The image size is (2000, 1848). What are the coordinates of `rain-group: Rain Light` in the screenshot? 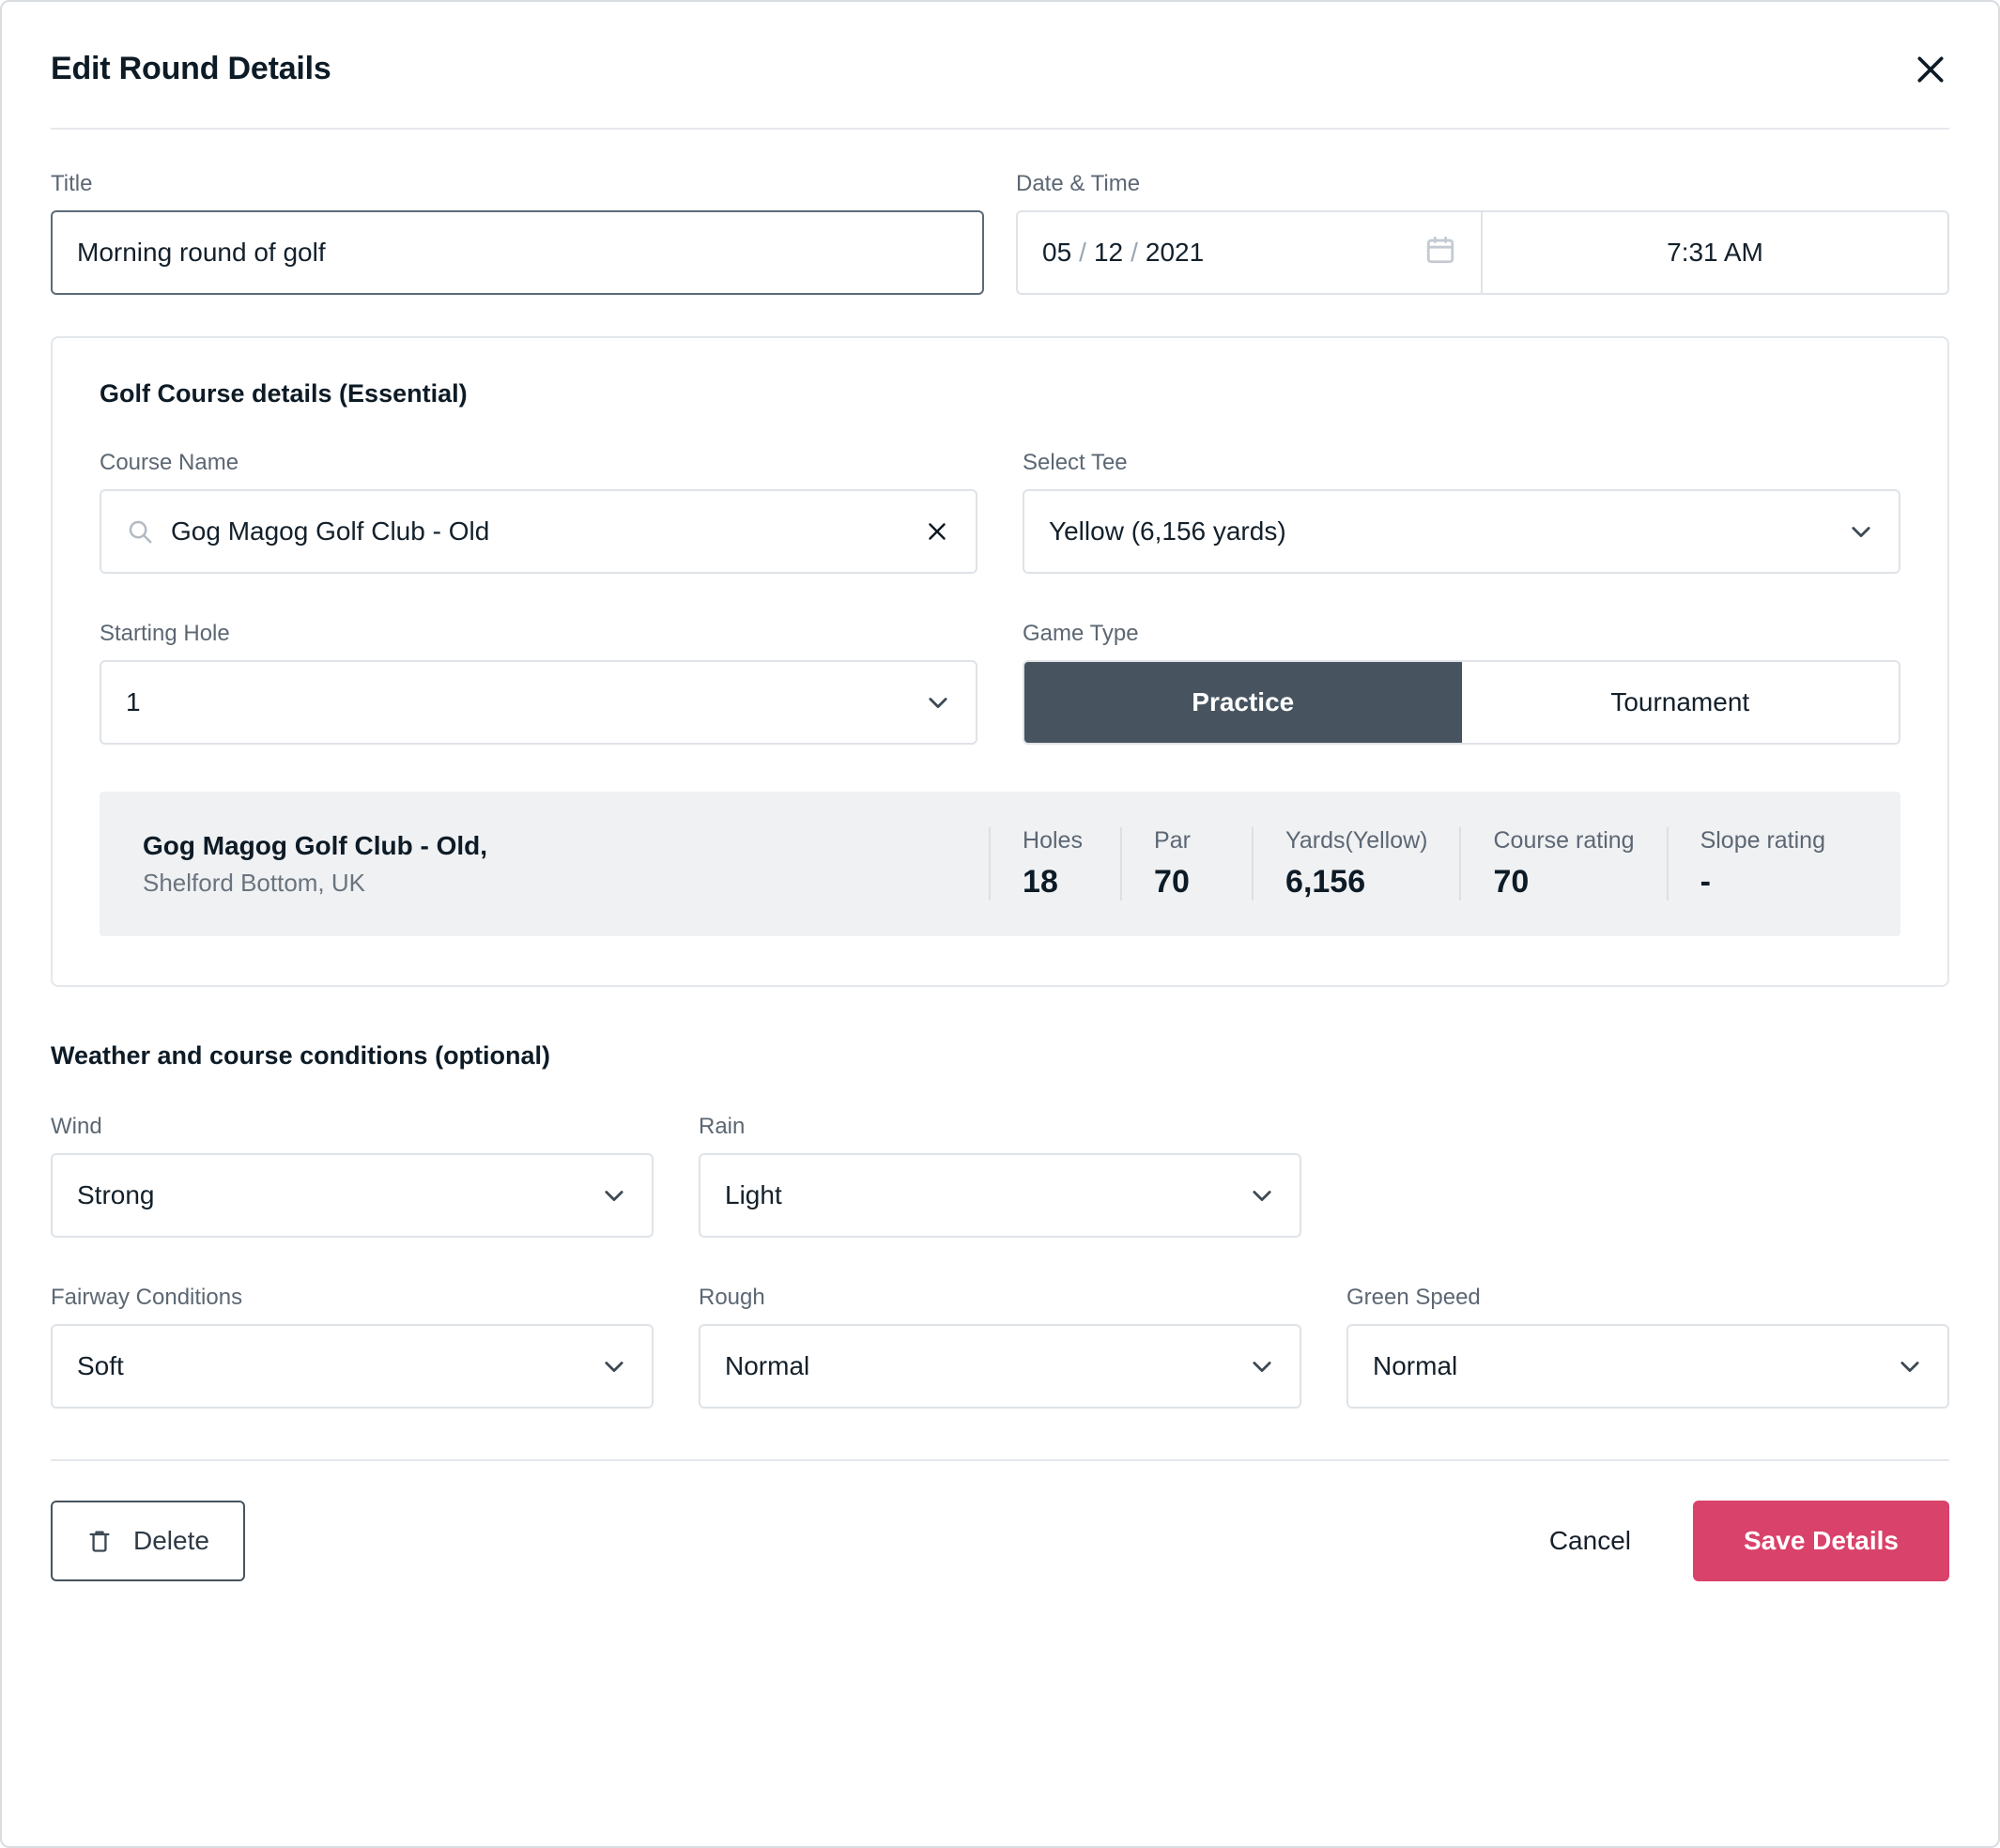 It's located at (1000, 1176).